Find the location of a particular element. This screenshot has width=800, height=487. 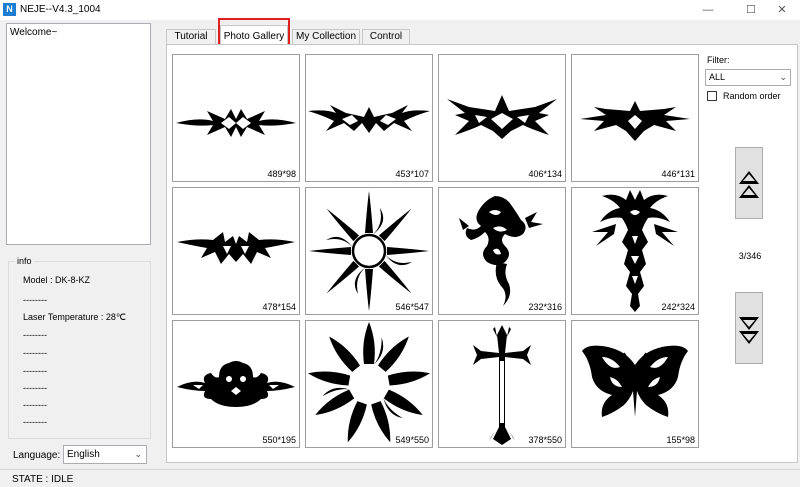

tab-control: Control is located at coordinates (386, 37).